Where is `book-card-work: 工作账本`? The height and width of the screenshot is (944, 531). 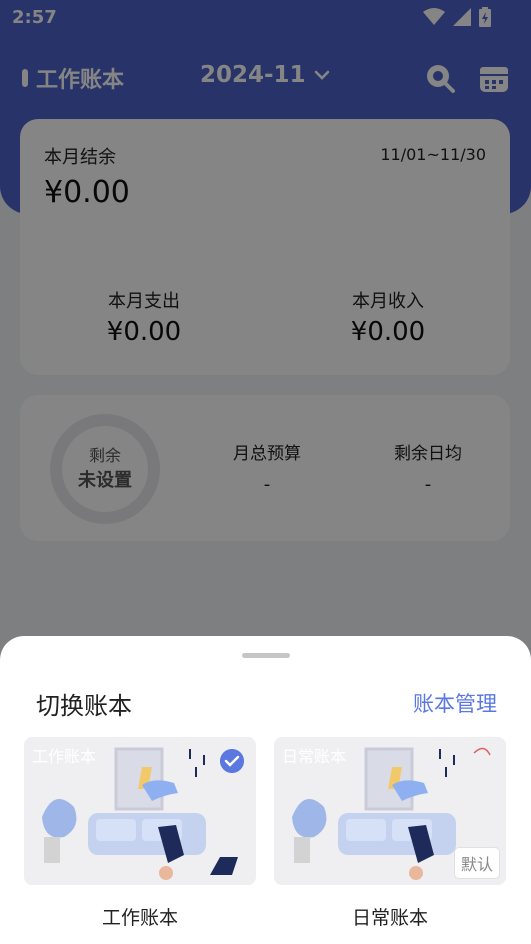 book-card-work: 工作账本 is located at coordinates (140, 811).